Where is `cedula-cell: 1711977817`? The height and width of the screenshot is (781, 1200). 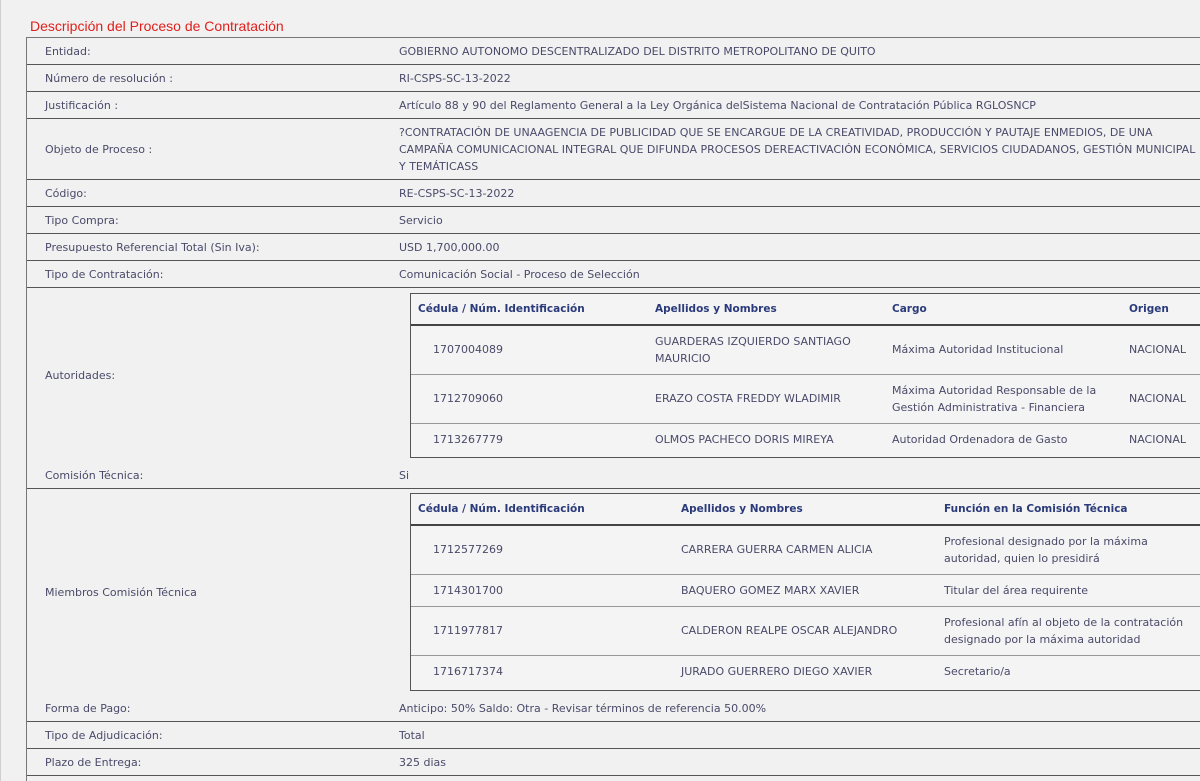 cedula-cell: 1711977817 is located at coordinates (542, 631).